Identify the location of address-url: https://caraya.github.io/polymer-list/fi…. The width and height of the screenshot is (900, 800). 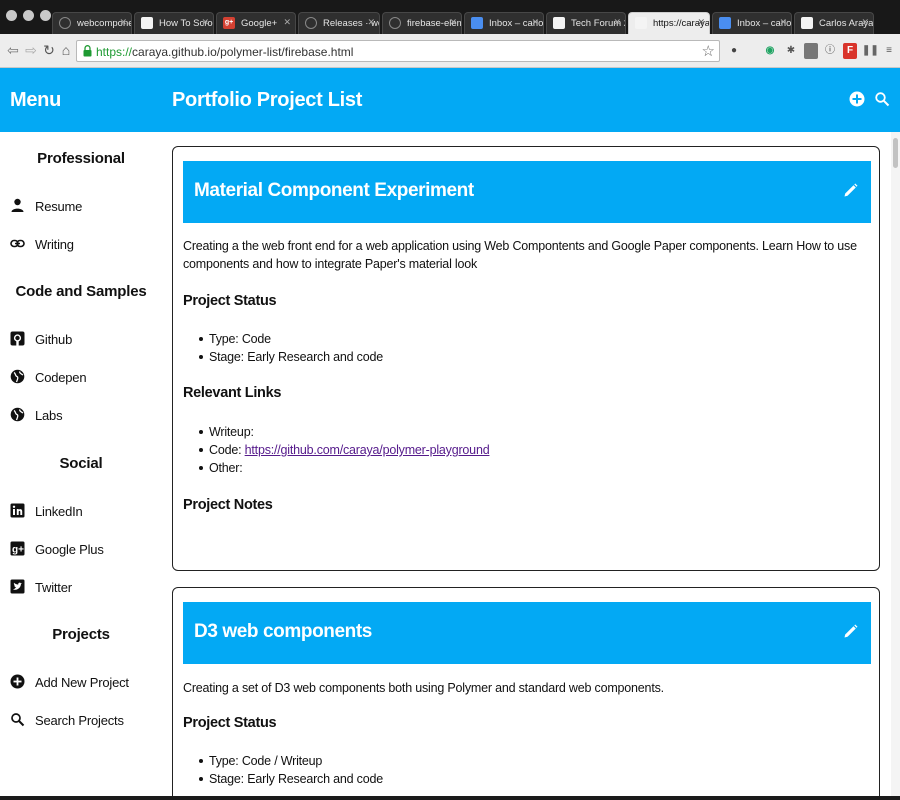
(225, 52).